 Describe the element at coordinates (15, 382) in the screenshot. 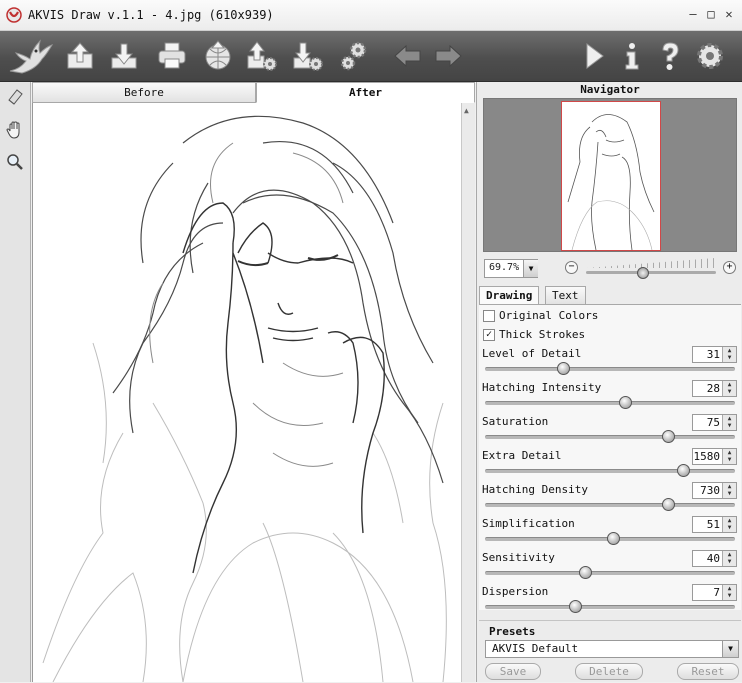

I see `tool-strip` at that location.